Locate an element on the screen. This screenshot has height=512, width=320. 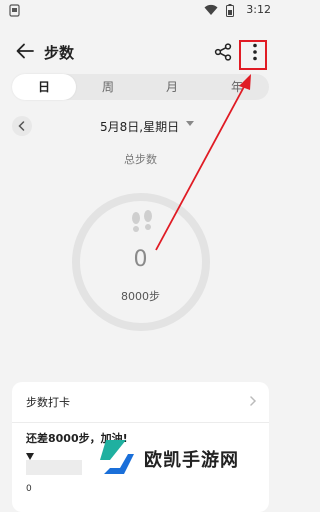
progress-start-label: 0 is located at coordinates (29, 489).